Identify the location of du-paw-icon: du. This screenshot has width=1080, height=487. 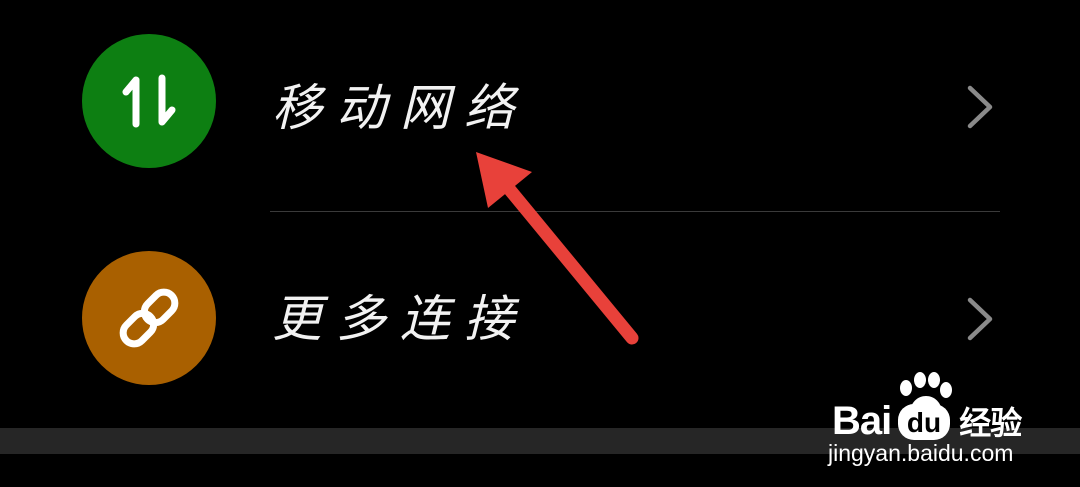
(924, 422).